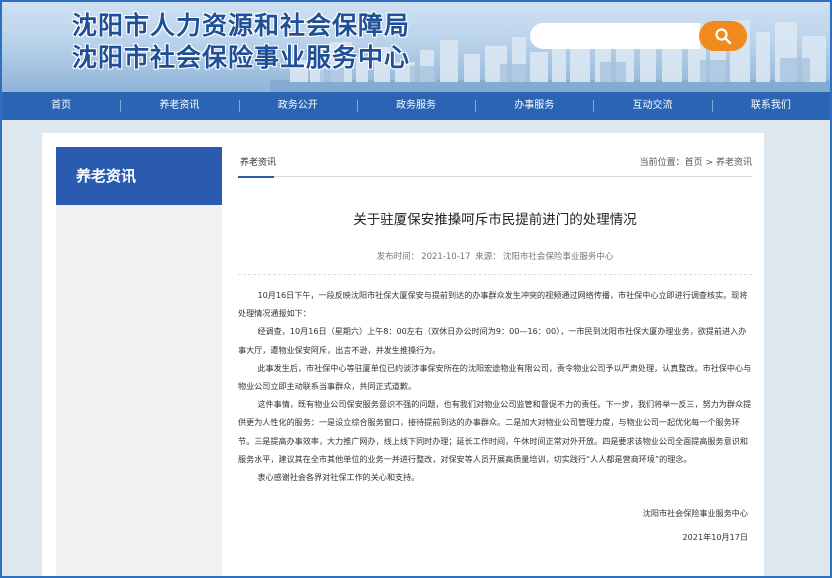  I want to click on breadcrumb-label: 当前位置：, so click(662, 163).